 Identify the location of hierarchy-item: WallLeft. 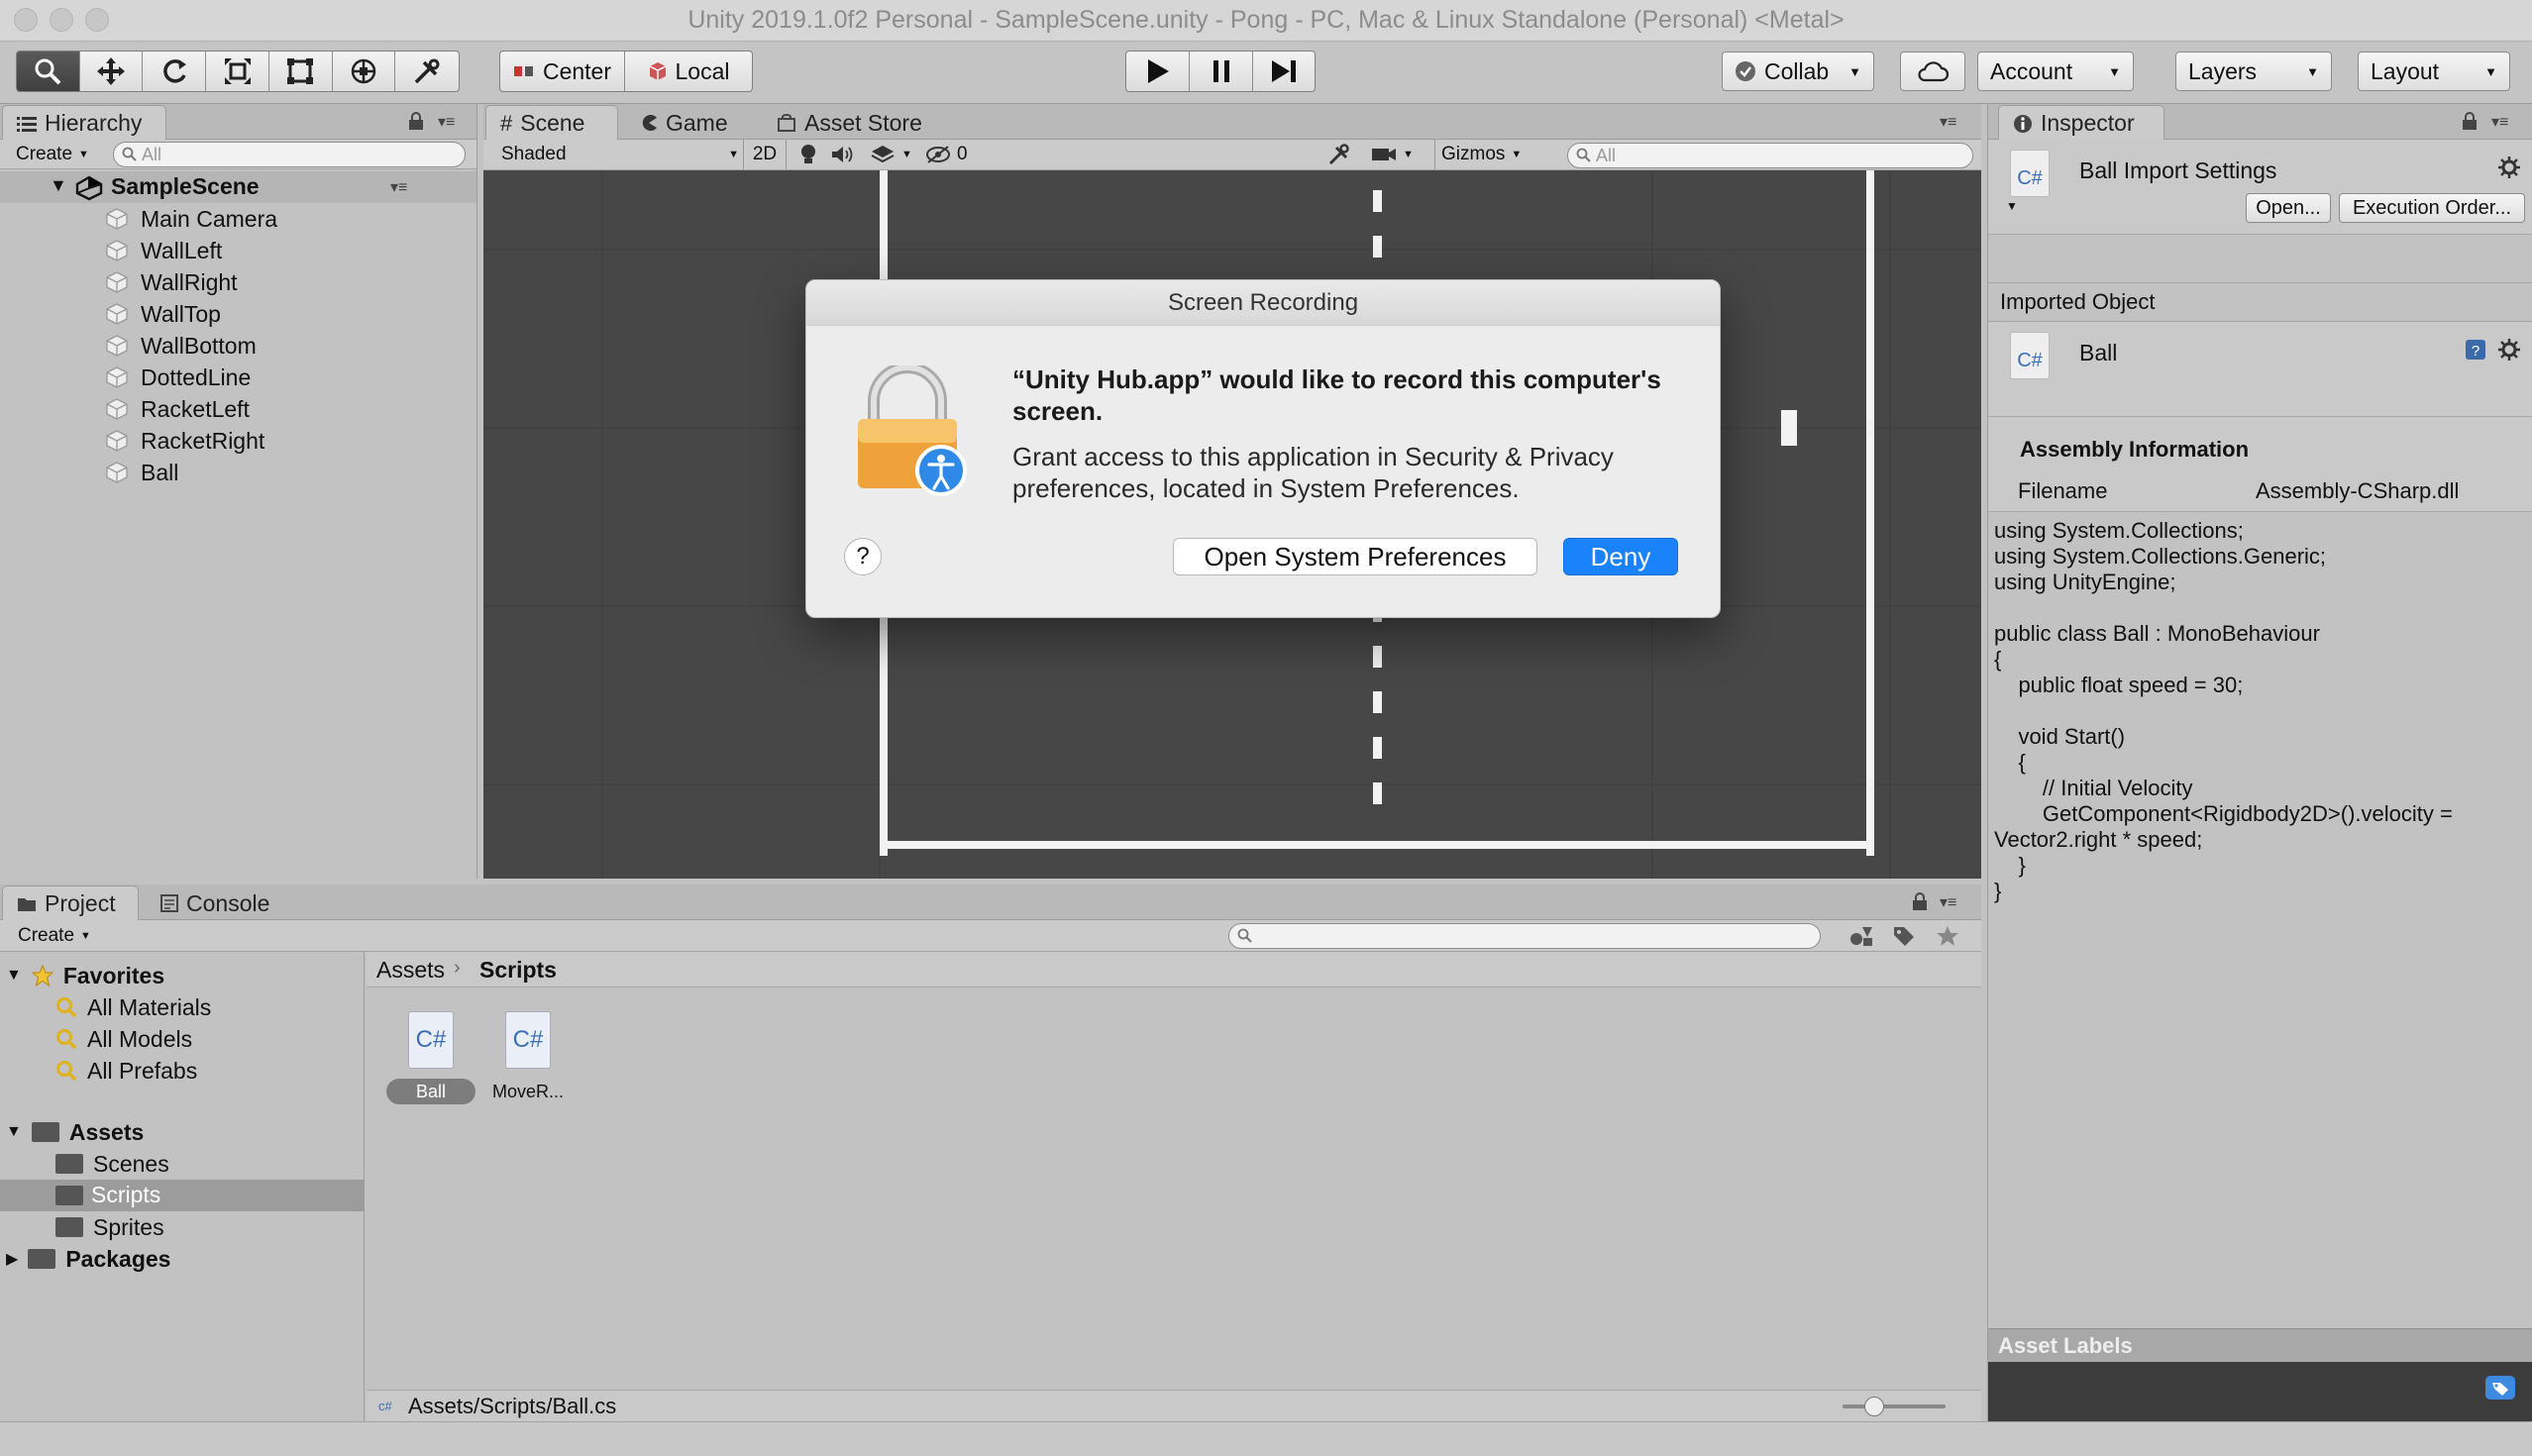
(163, 250).